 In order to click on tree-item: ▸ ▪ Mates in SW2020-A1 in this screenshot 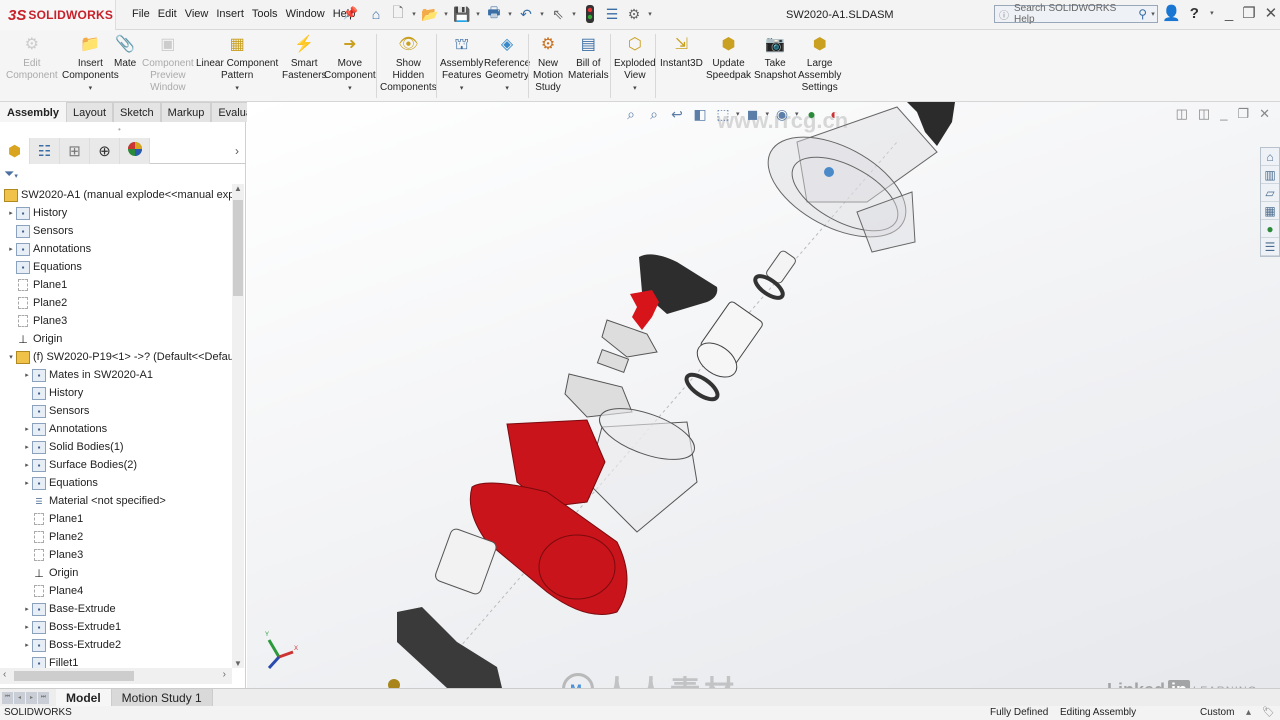, I will do `click(87, 375)`.